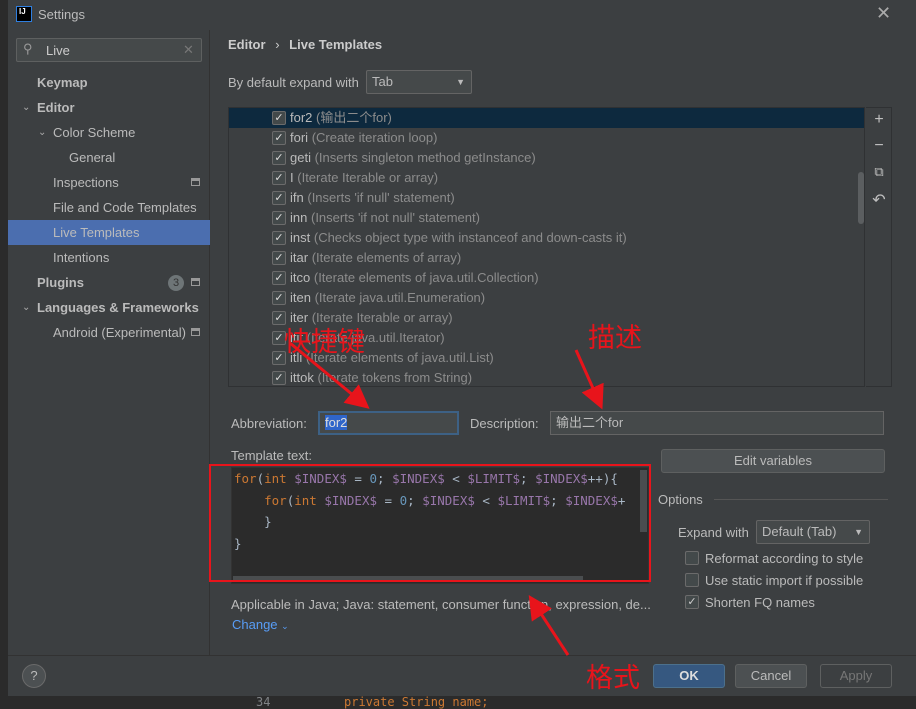 The image size is (916, 709). I want to click on annotation-shortcut: 快捷键, so click(324, 342).